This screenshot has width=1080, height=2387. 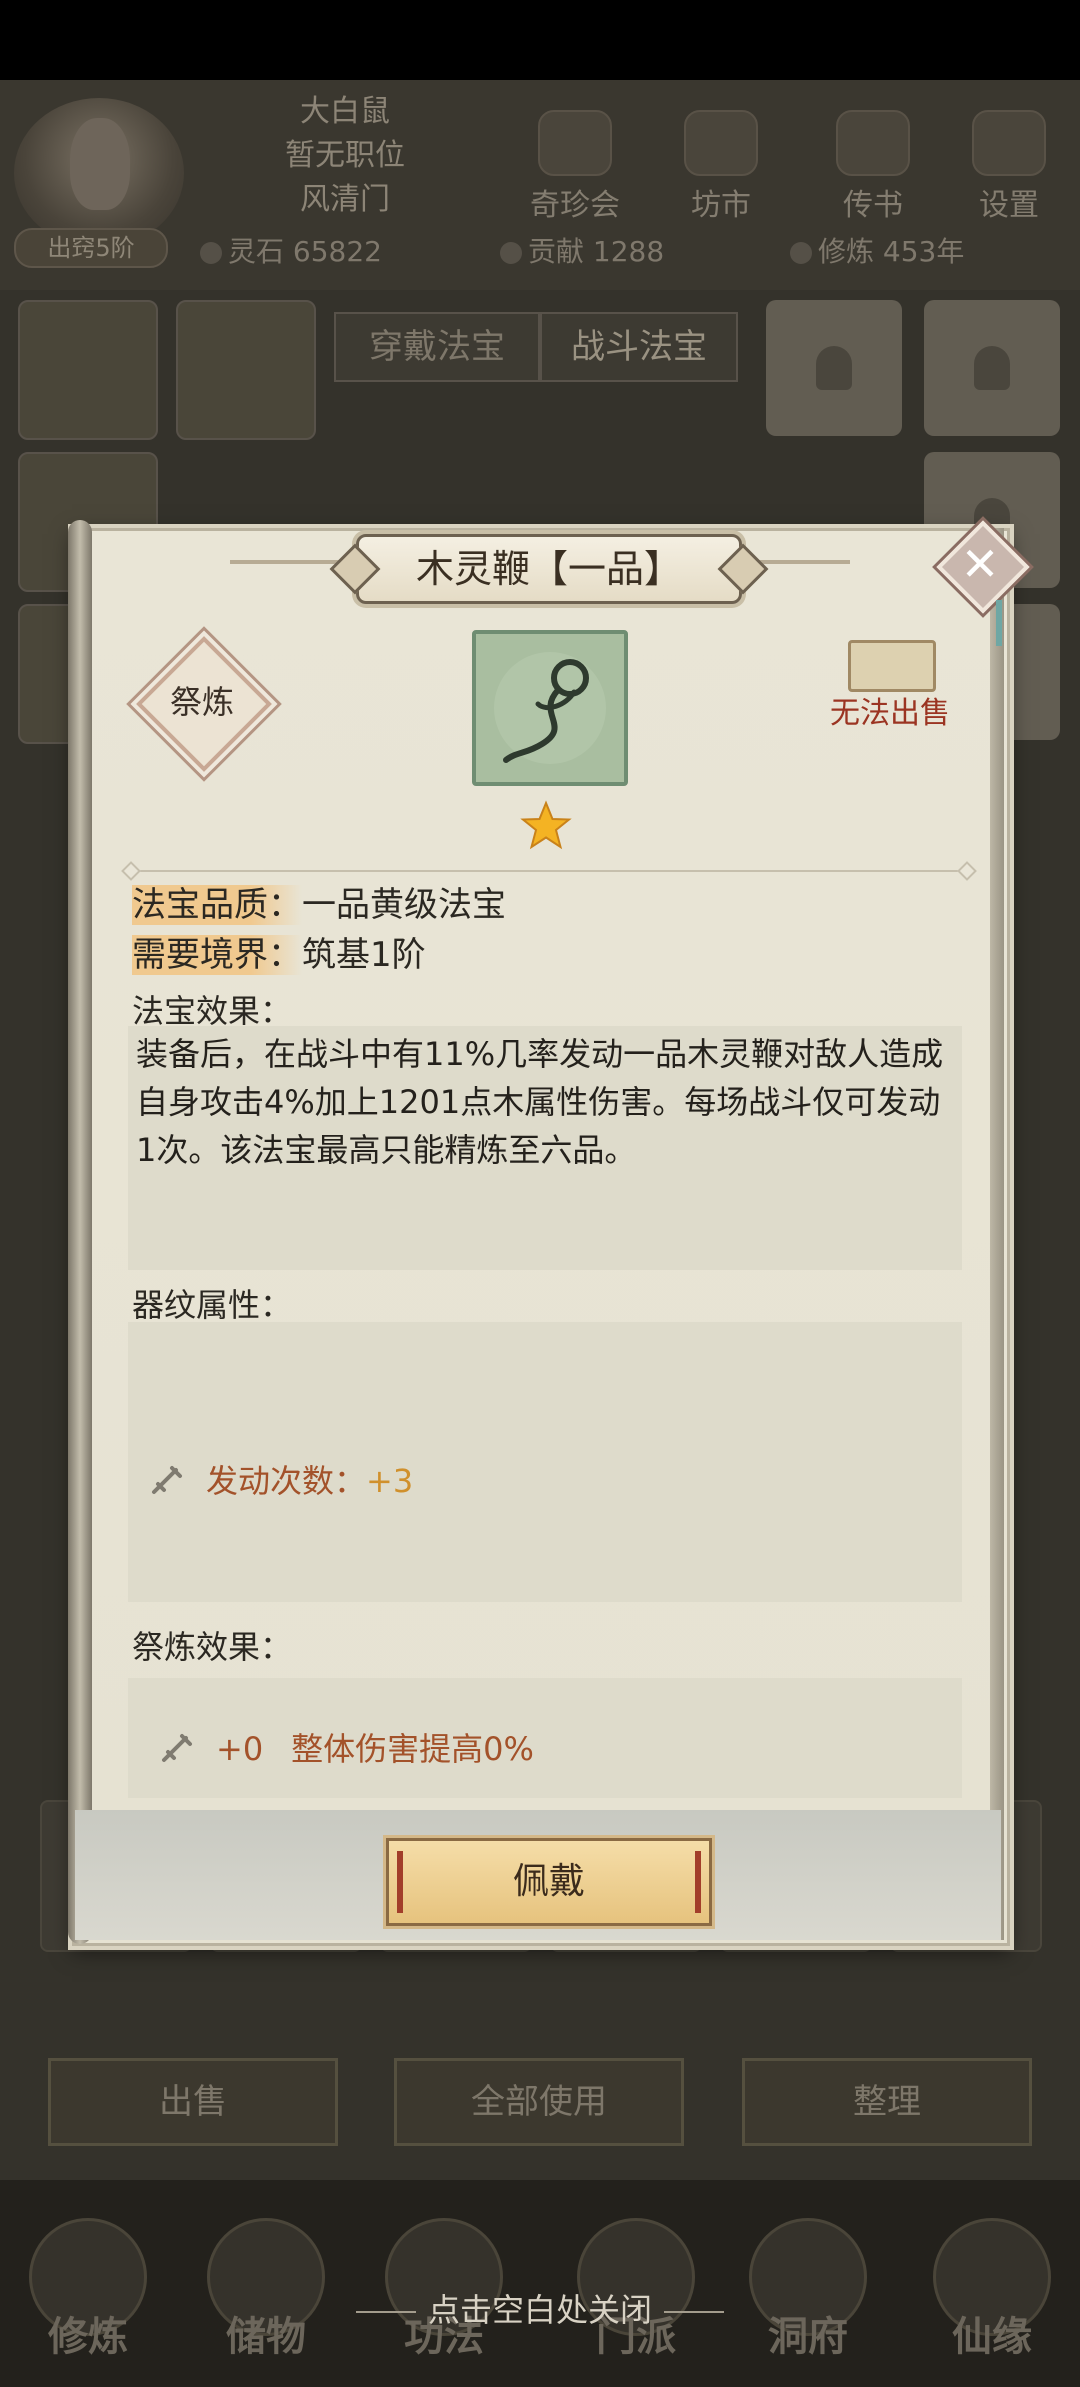 I want to click on scroll-rod, so click(x=80, y=1232).